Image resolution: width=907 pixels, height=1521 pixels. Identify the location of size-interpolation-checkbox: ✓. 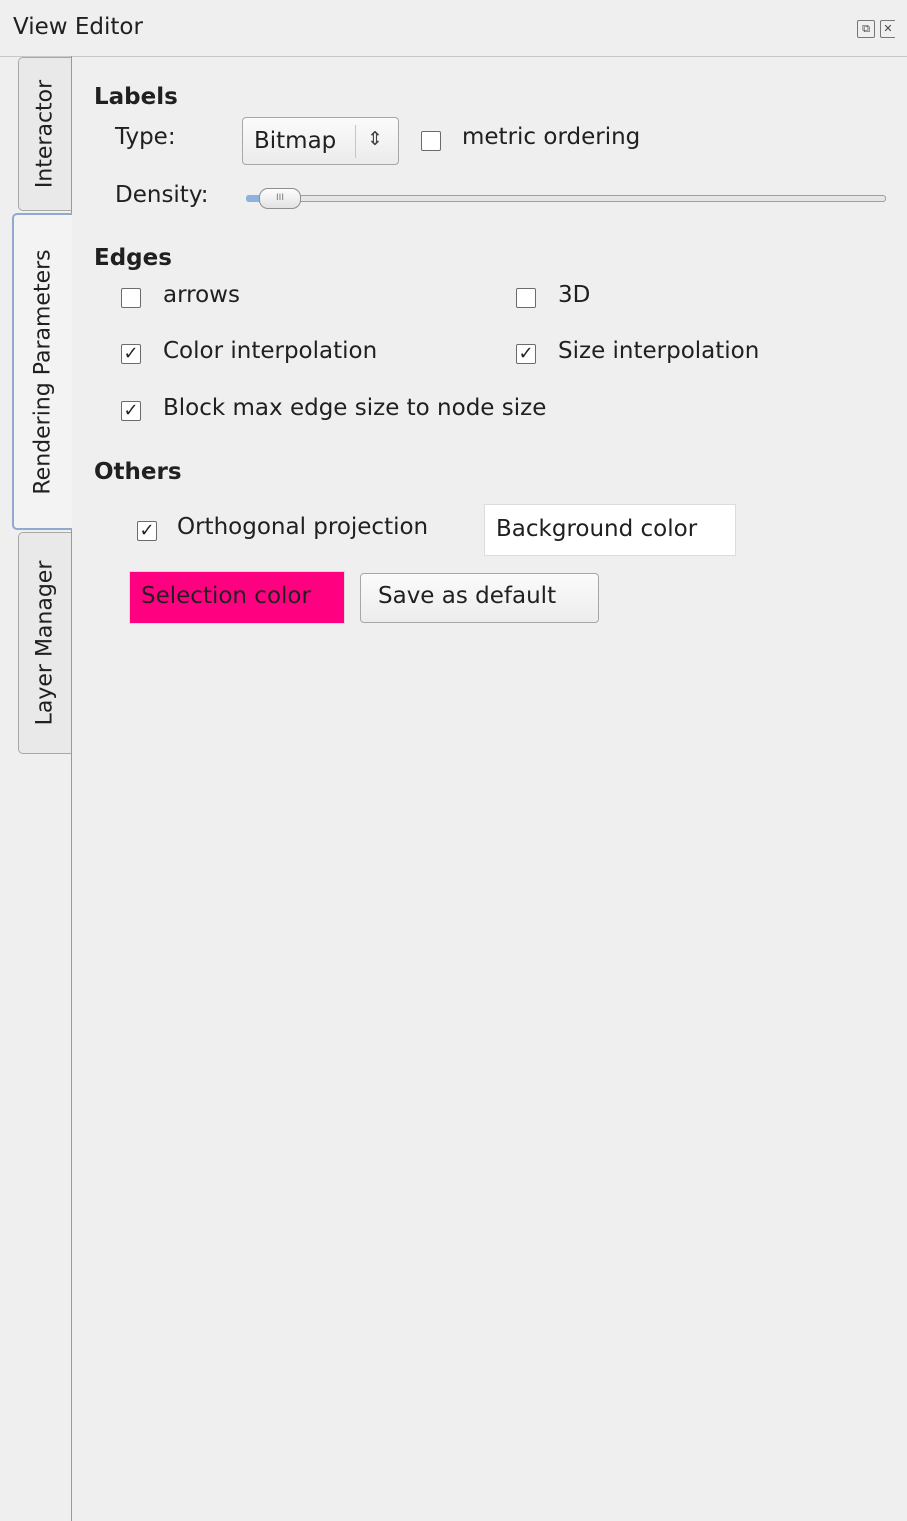
(526, 354).